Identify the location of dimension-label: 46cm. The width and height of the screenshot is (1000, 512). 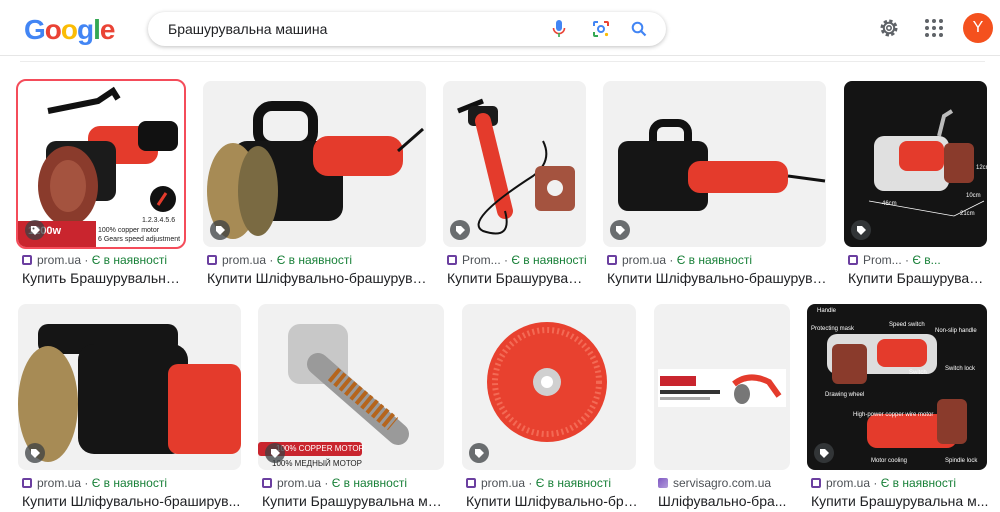
(889, 204).